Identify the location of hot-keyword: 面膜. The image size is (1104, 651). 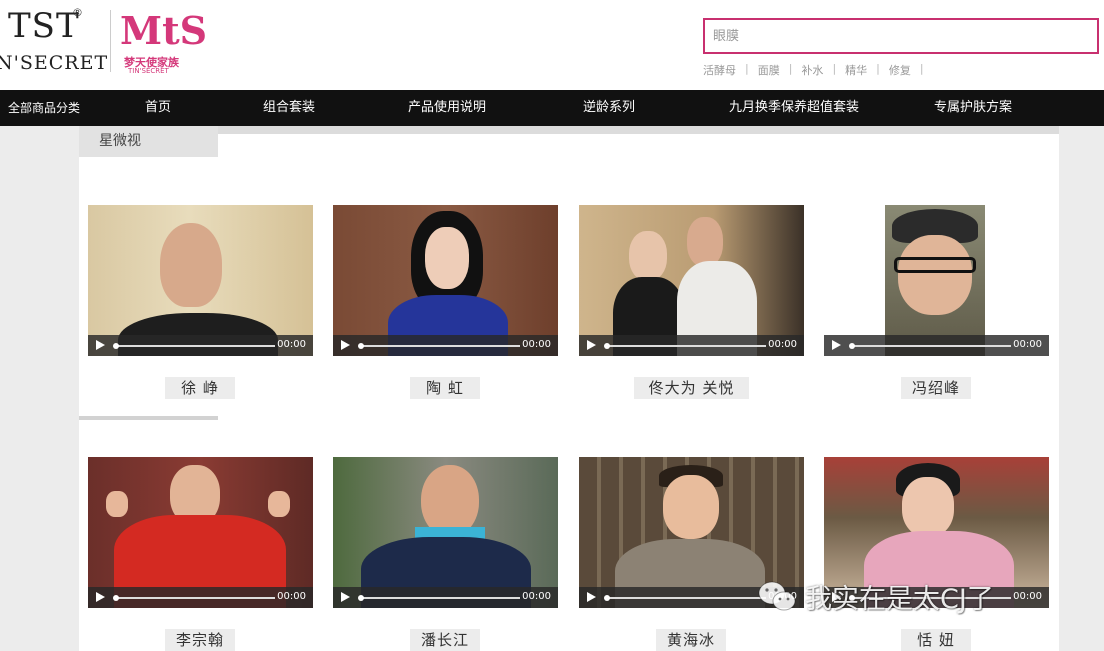
(769, 70).